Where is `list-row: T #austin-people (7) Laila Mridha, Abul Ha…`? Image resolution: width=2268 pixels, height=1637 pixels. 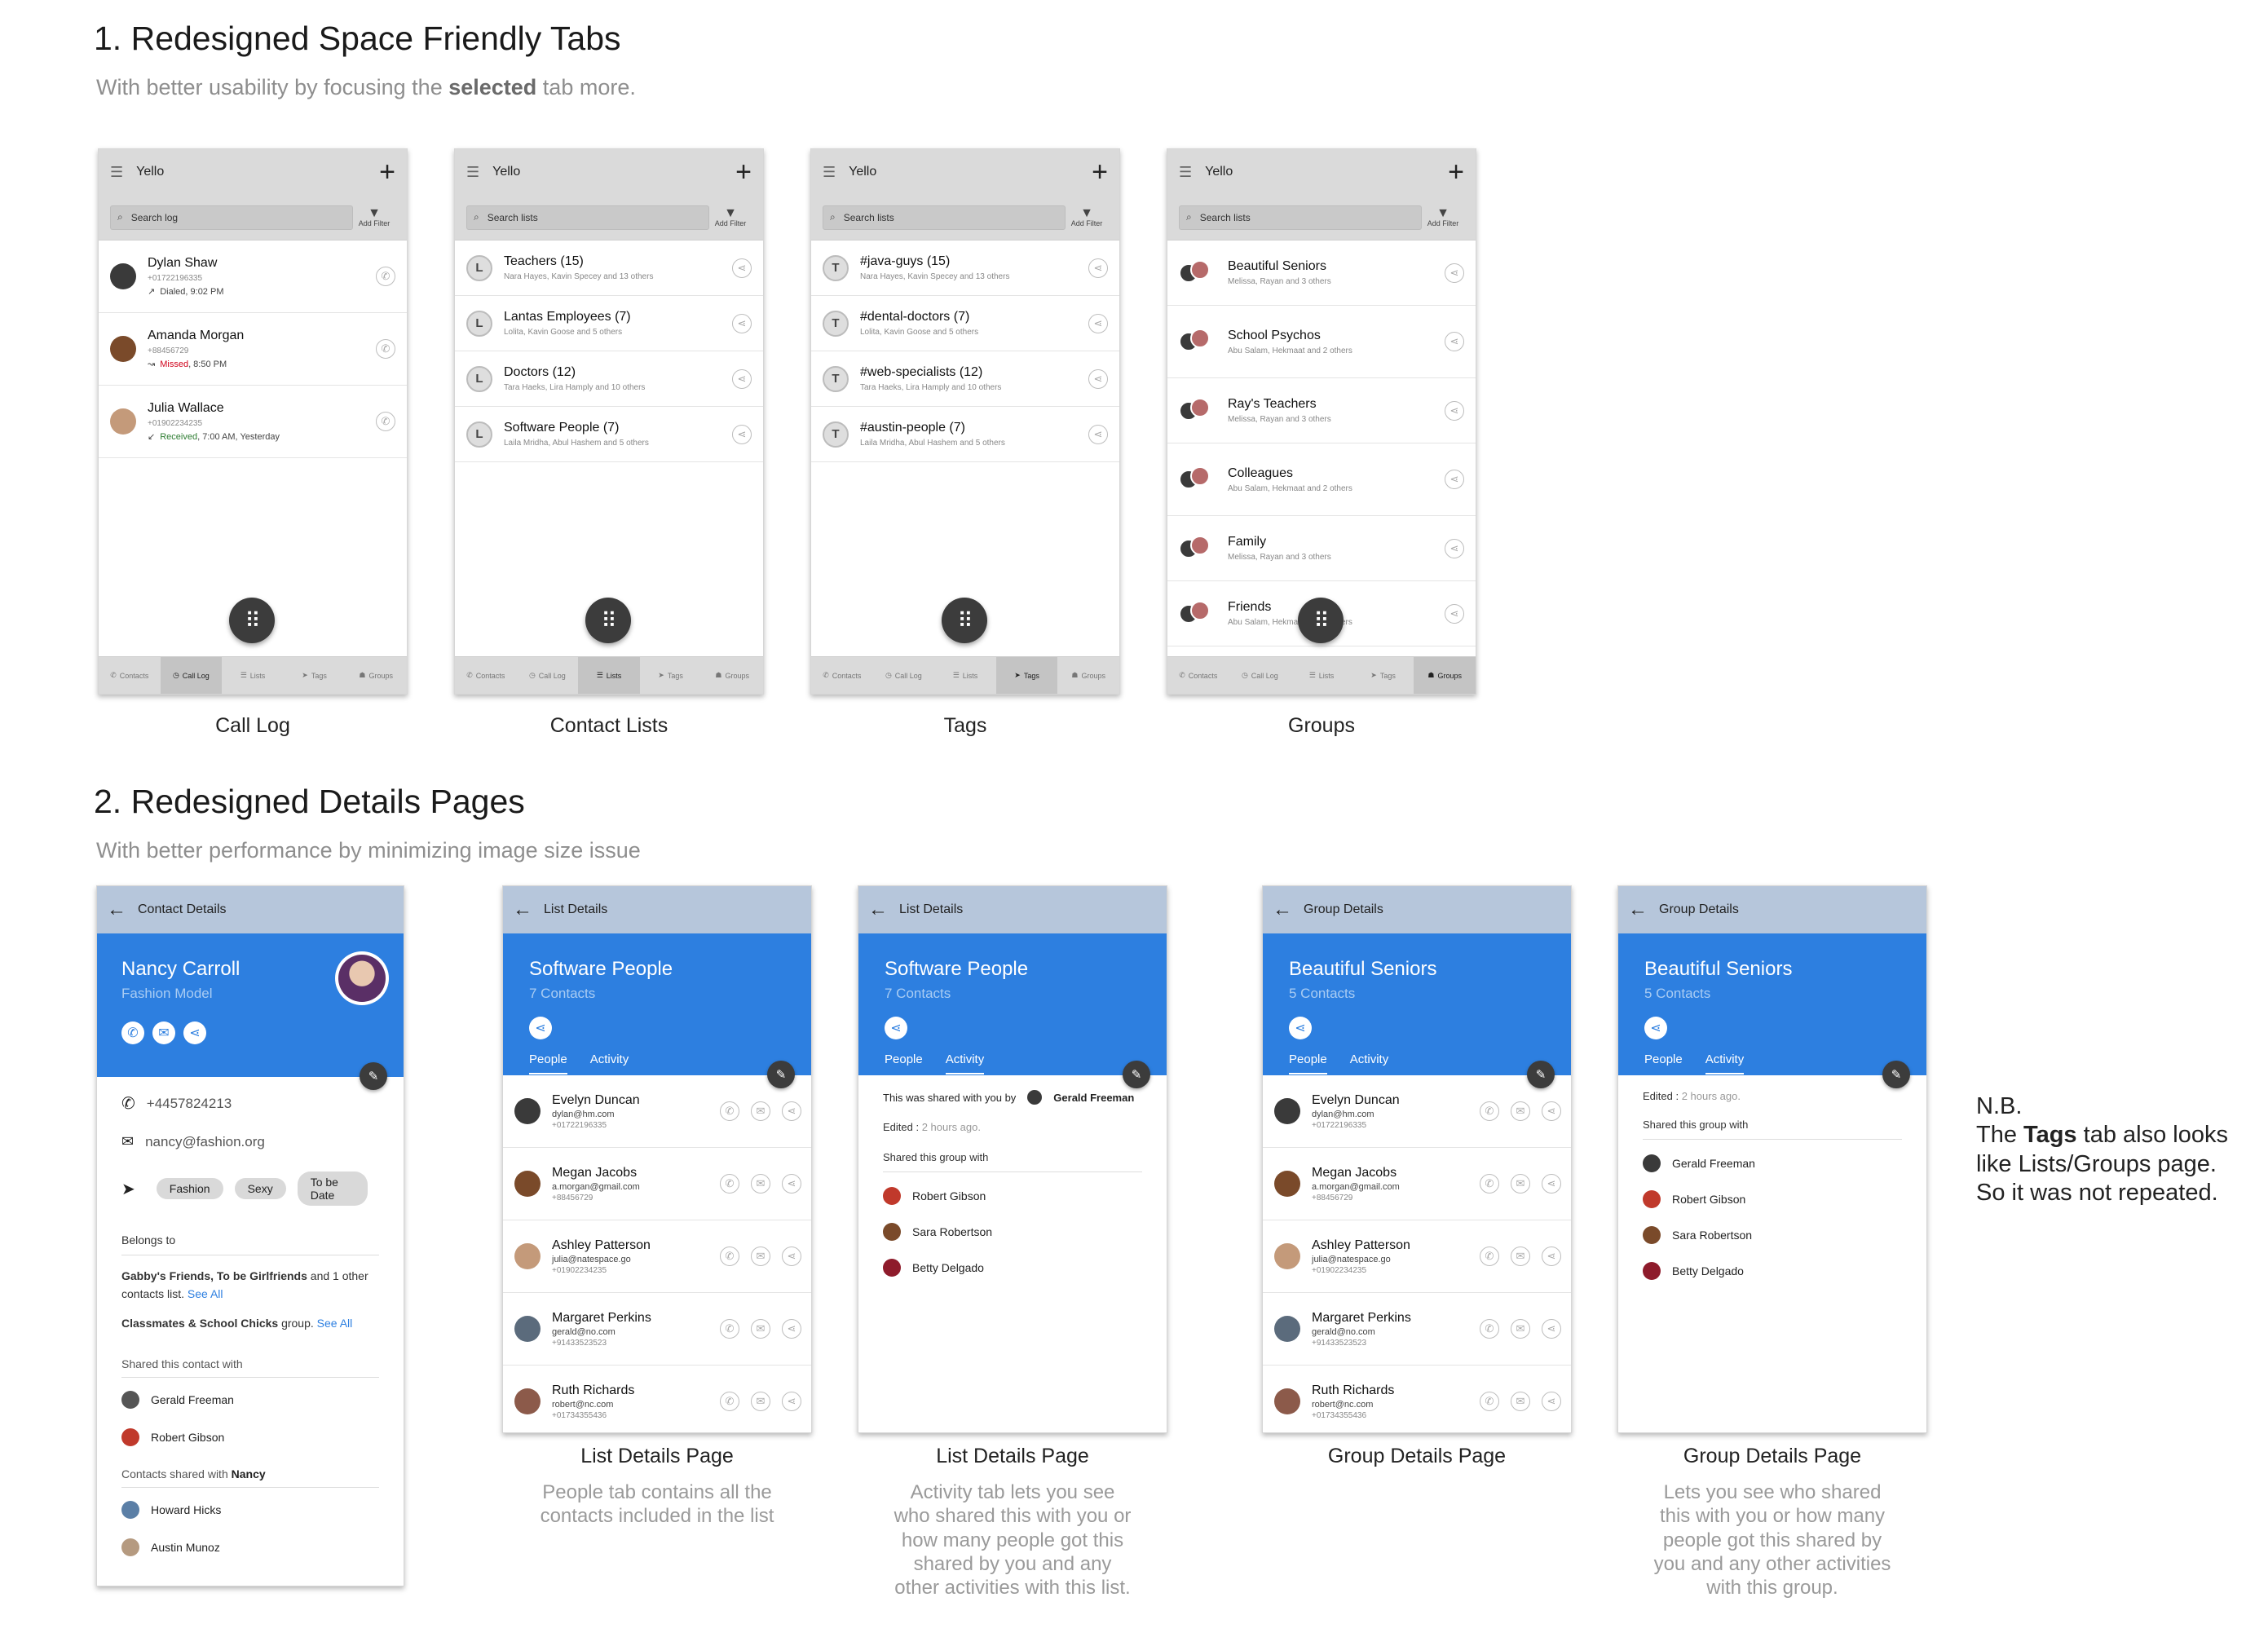 list-row: T #austin-people (7) Laila Mridha, Abul Ha… is located at coordinates (965, 434).